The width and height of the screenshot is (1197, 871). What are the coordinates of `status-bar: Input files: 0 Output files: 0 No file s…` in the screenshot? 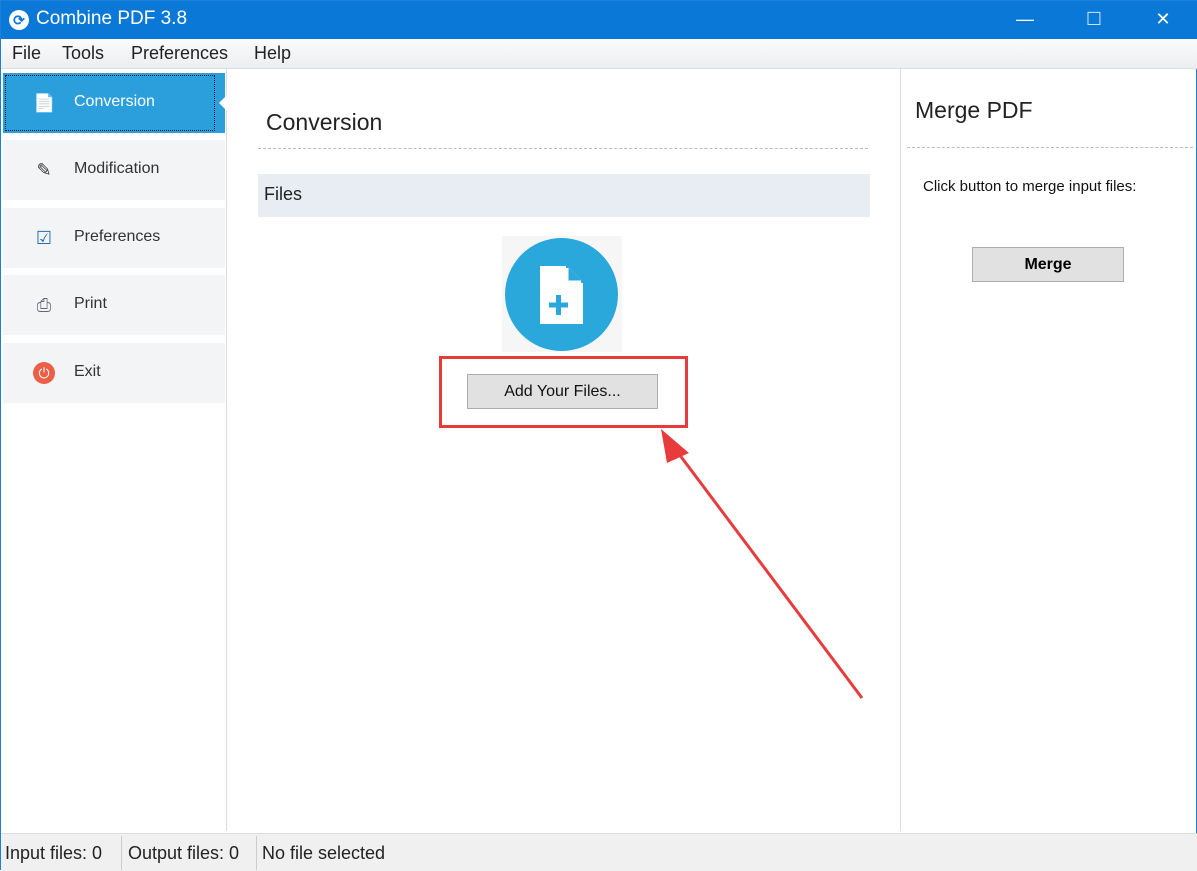 It's located at (599, 852).